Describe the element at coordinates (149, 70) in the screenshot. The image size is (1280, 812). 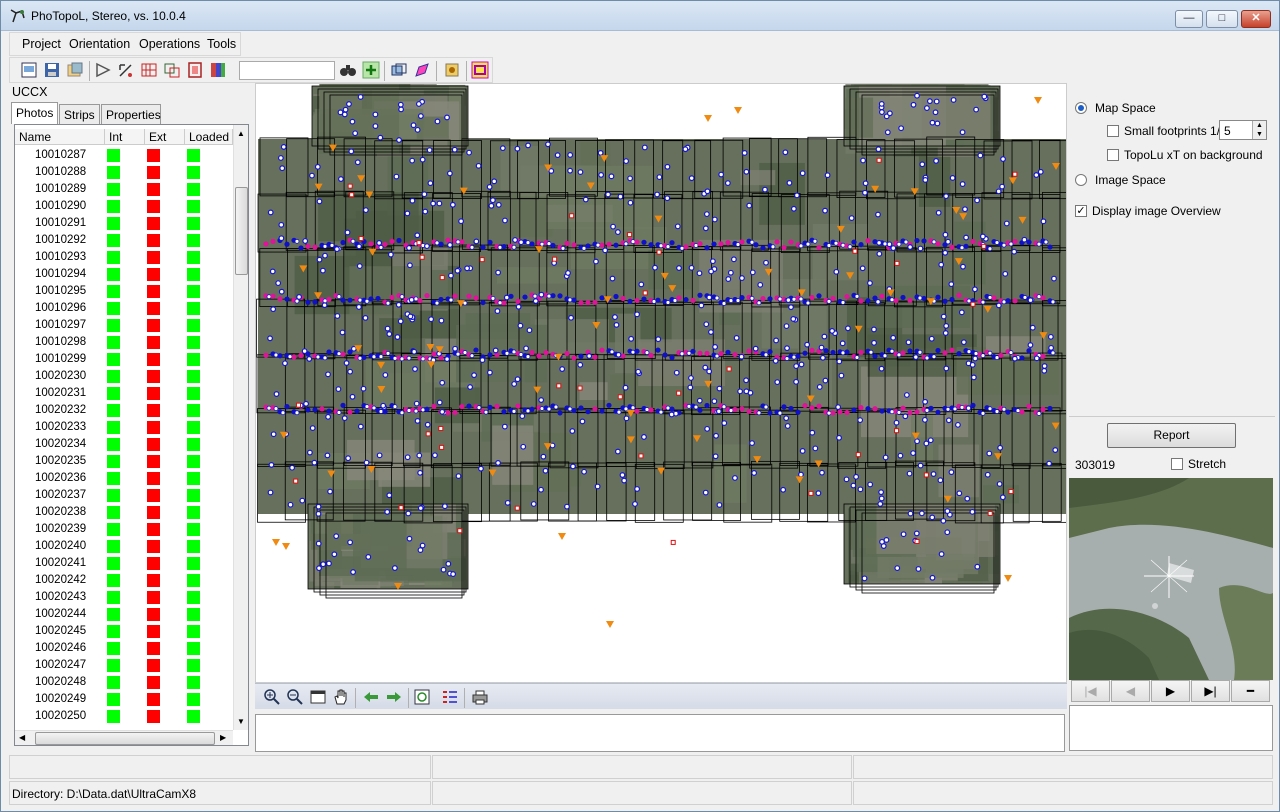
I see `strip-icon` at that location.